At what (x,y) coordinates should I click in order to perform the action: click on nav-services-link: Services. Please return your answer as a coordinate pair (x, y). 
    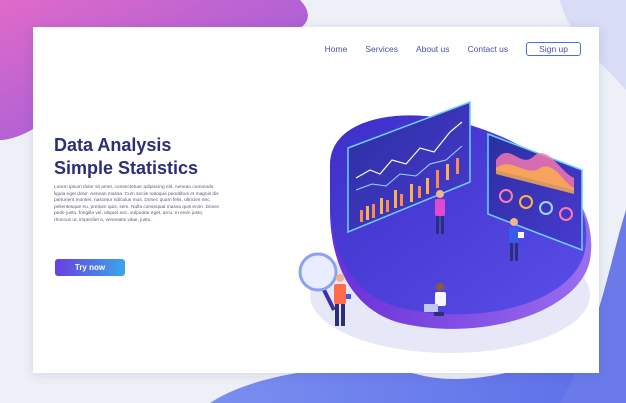
    Looking at the image, I should click on (381, 49).